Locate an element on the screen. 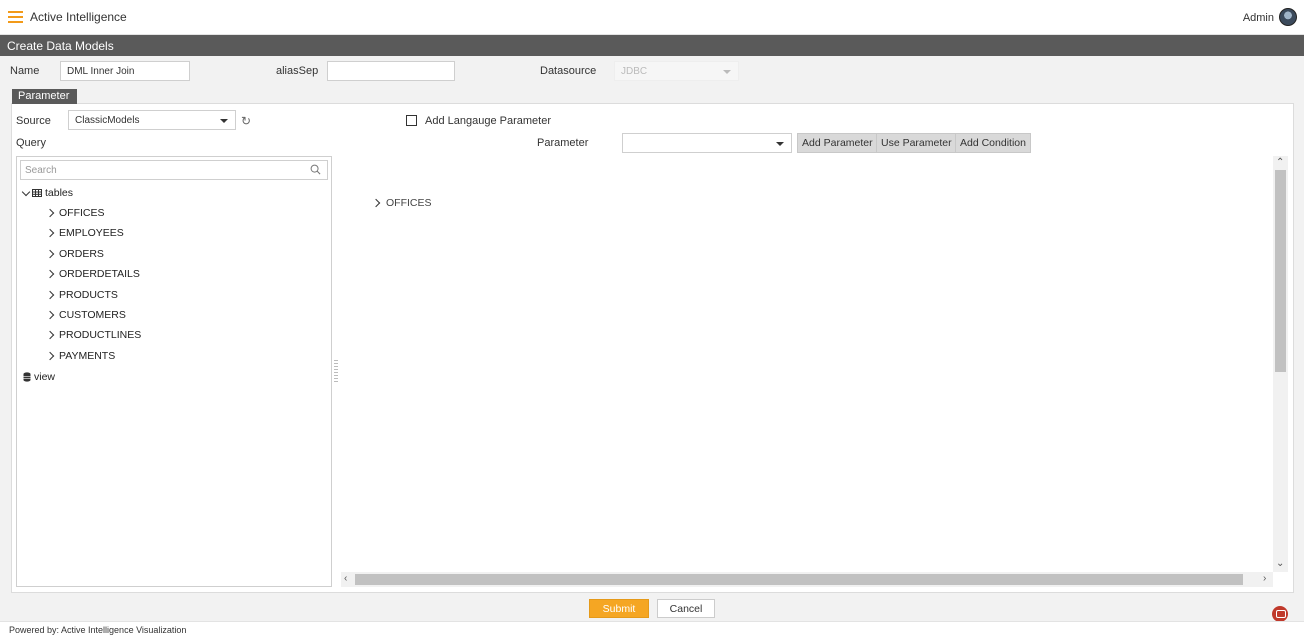  scroll-right-icon: › is located at coordinates (1264, 579).